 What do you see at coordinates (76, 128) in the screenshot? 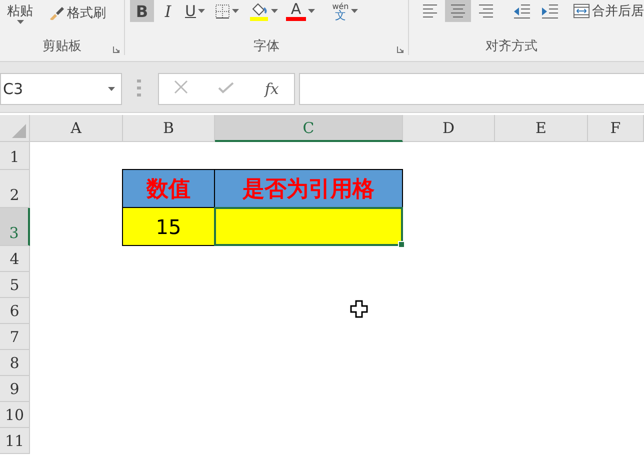
I see `column-header: A` at bounding box center [76, 128].